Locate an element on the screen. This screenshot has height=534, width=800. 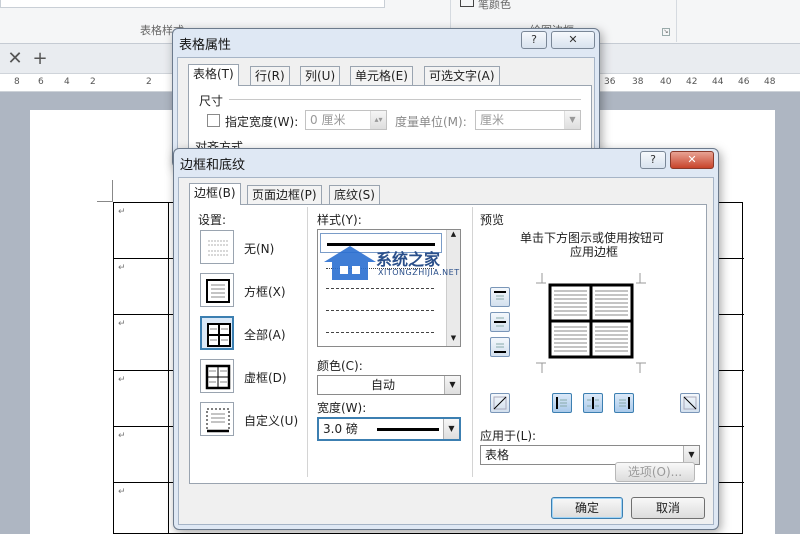
ruler-tick: 38 is located at coordinates (638, 82).